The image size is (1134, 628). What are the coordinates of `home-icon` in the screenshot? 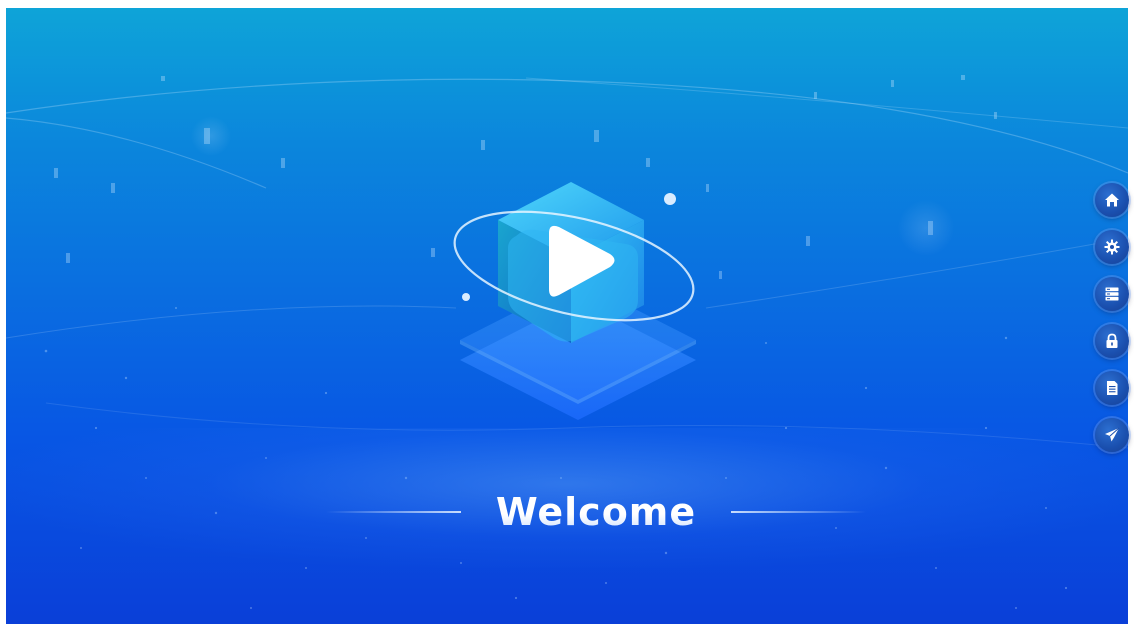 It's located at (1112, 200).